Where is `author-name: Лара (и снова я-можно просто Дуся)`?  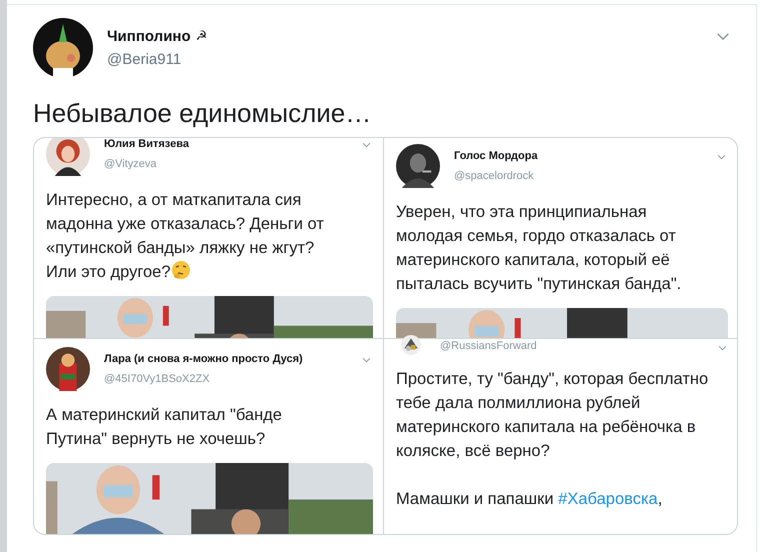
author-name: Лара (и снова я-можно просто Дуся) is located at coordinates (203, 359).